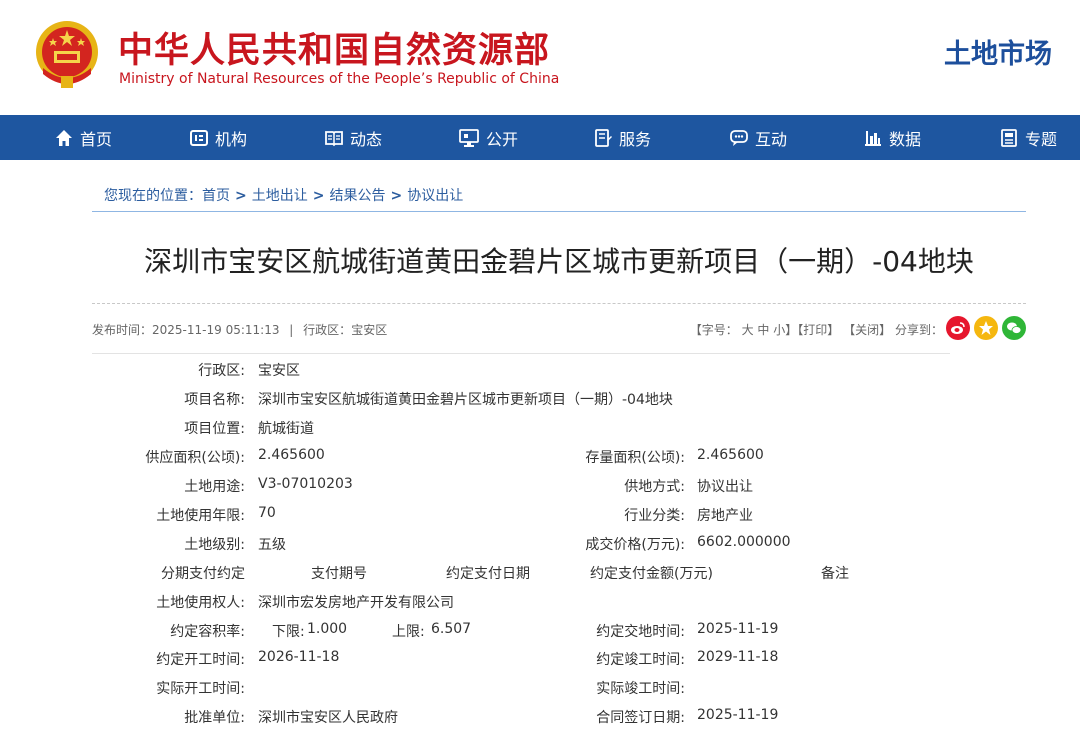  I want to click on installment-col-remark: 备注, so click(835, 574).